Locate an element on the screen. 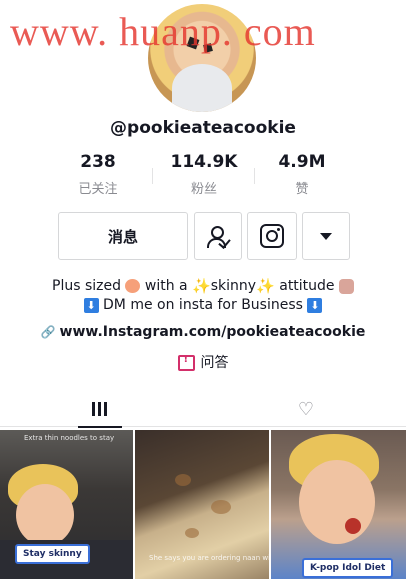 This screenshot has height=579, width=406. more-button is located at coordinates (326, 236).